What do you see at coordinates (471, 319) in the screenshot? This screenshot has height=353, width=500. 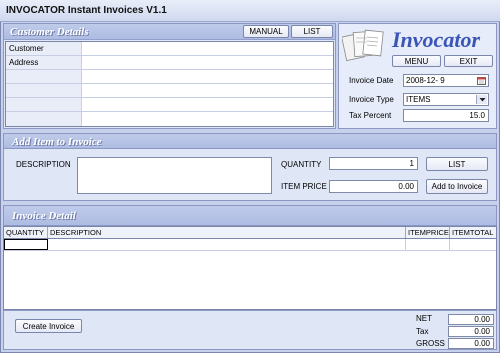 I see `net-field: 0.00` at bounding box center [471, 319].